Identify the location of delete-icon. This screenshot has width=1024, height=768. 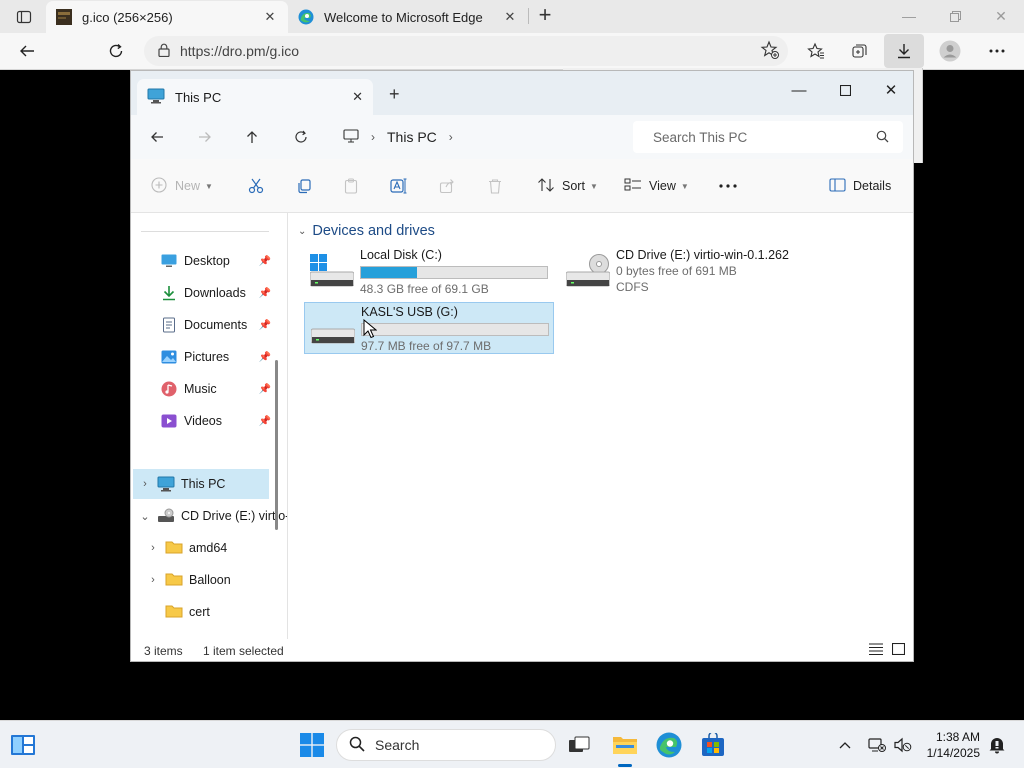
(495, 186).